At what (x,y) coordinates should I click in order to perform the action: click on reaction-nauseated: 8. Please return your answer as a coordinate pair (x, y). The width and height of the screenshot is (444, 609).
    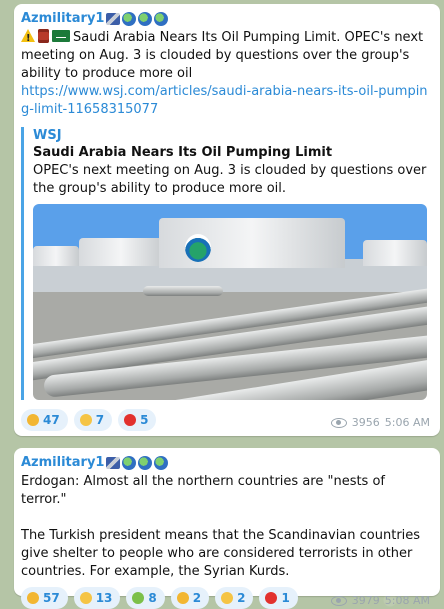
    Looking at the image, I should click on (145, 598).